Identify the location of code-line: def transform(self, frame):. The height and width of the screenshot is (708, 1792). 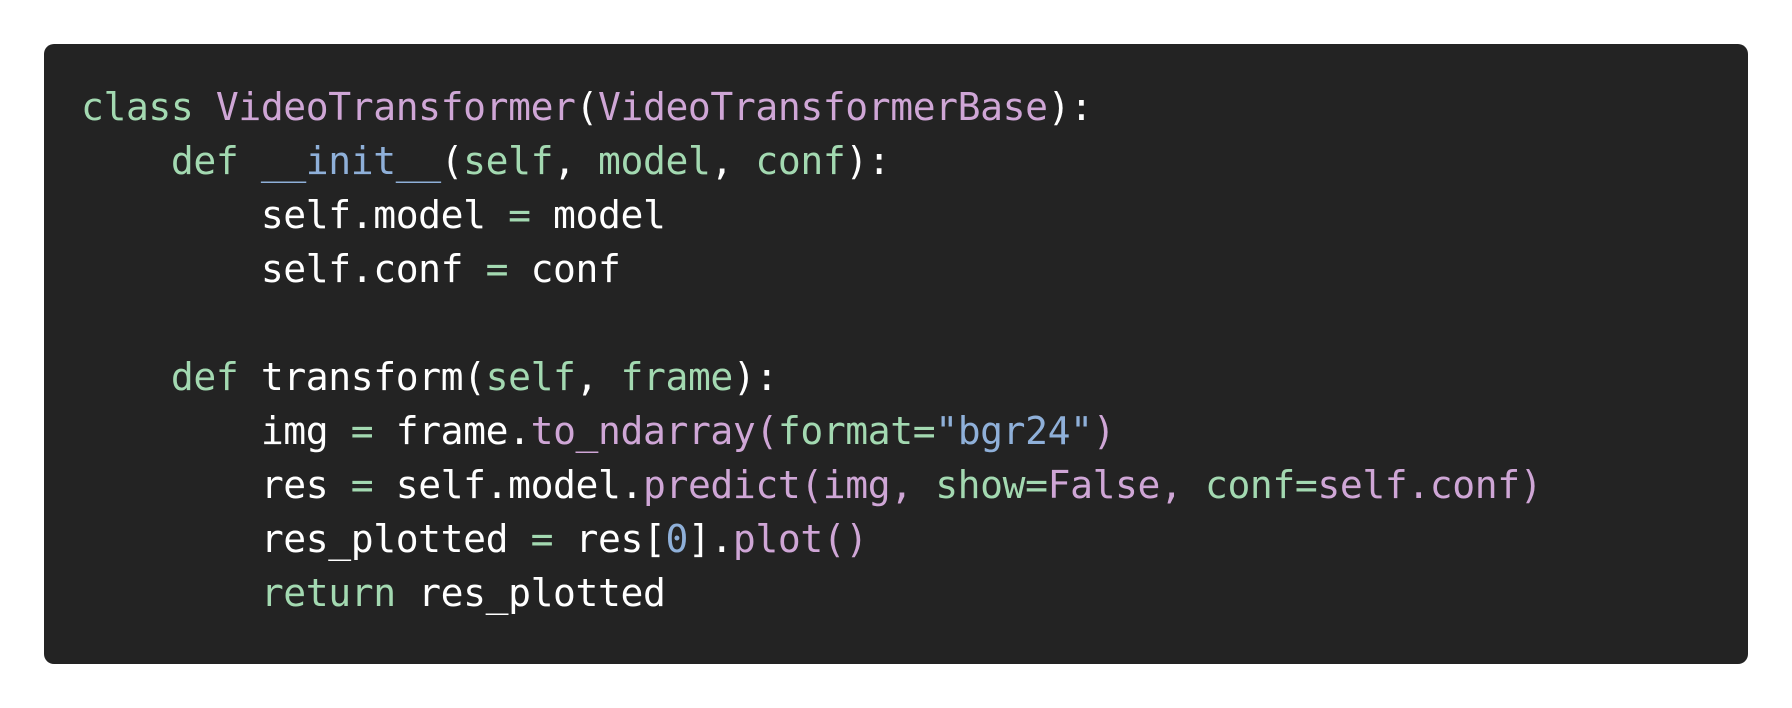
(914, 377).